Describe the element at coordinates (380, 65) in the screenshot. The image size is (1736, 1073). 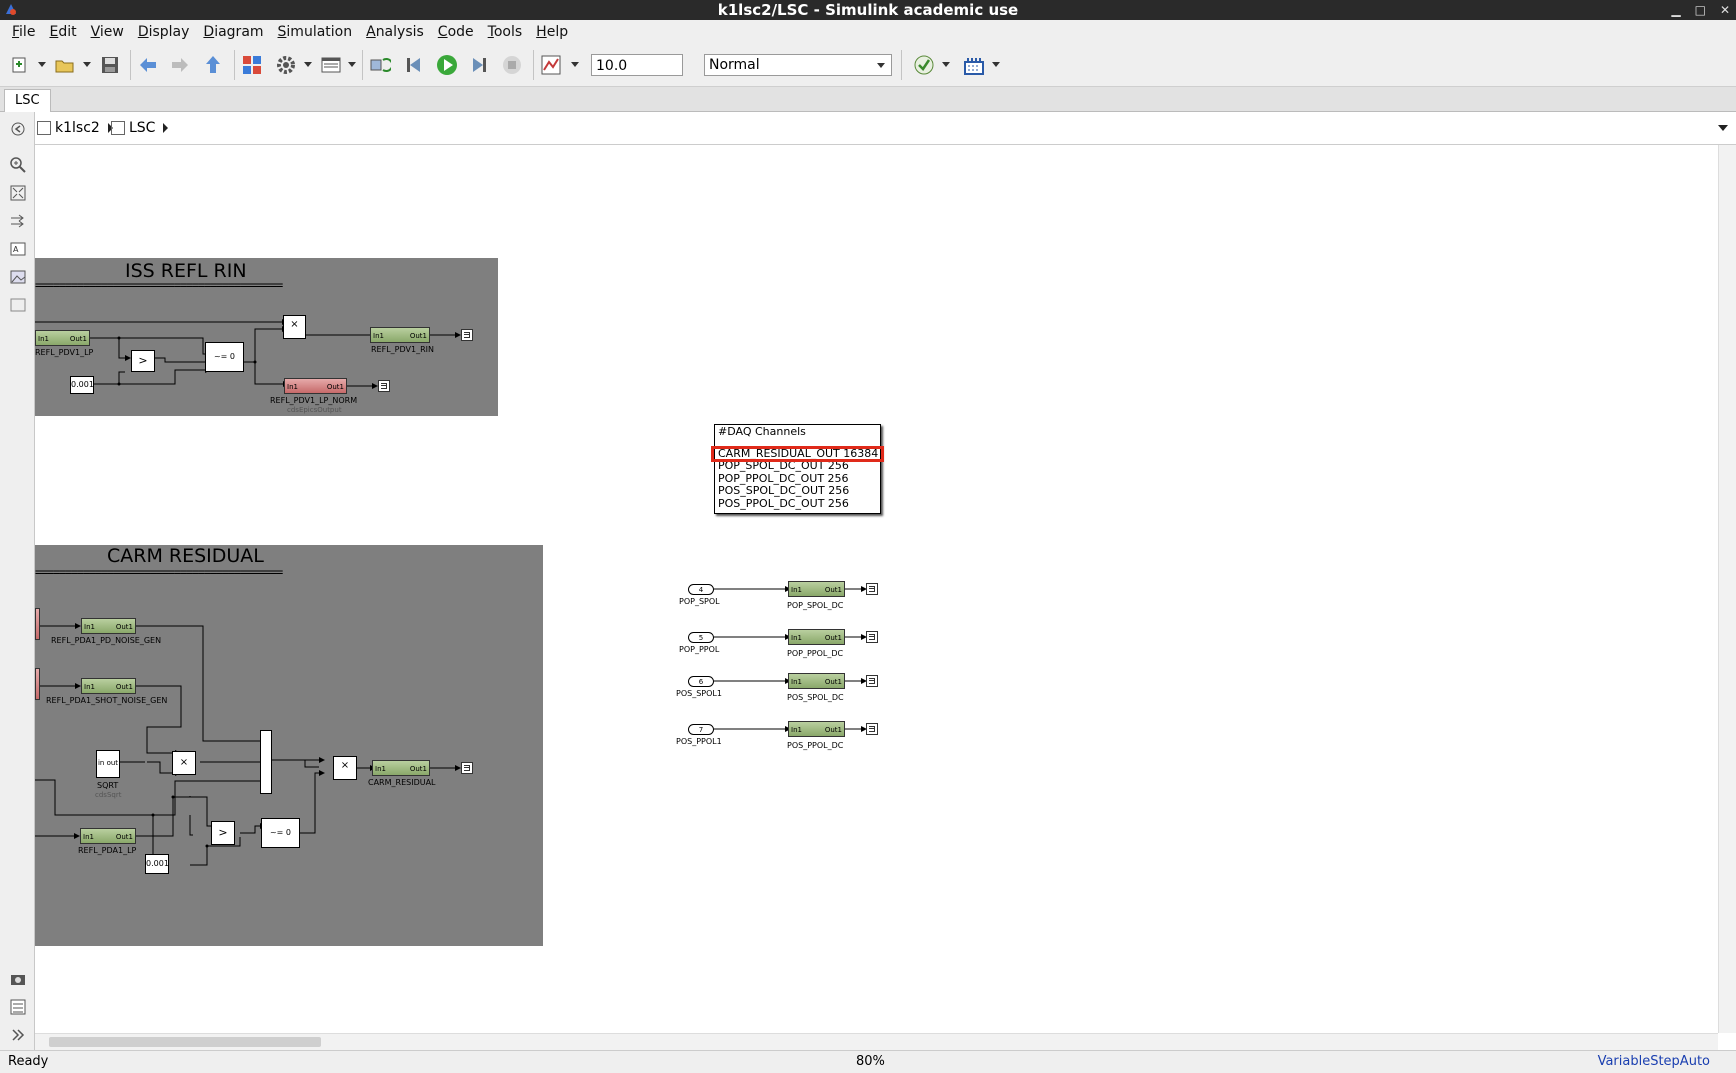
I see `update-diagram-icon` at that location.